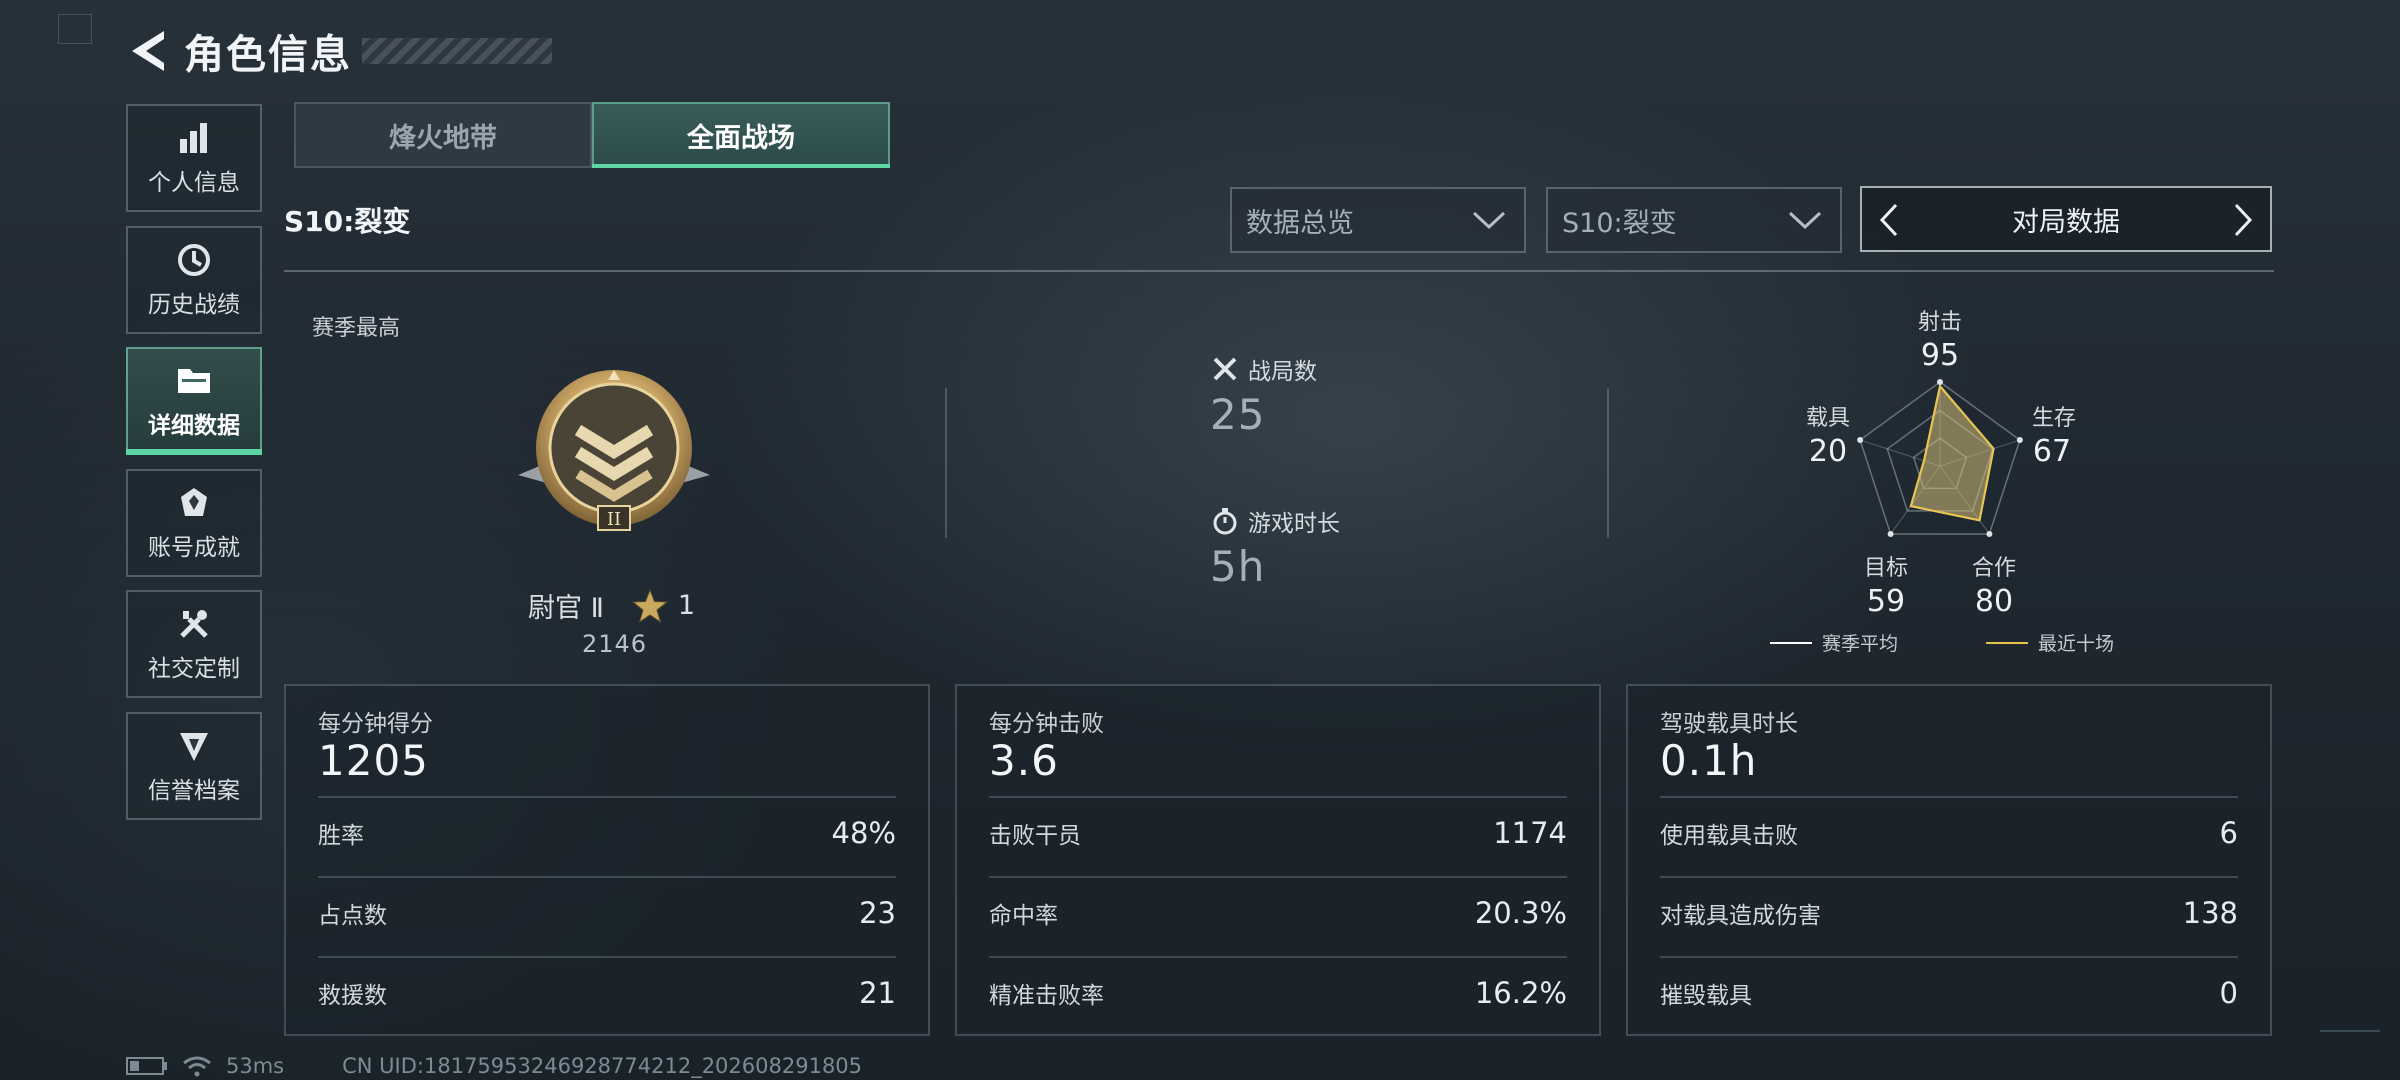 The height and width of the screenshot is (1080, 2400). Describe the element at coordinates (194, 426) in the screenshot. I see `sidebar-item-label: 详细数据` at that location.